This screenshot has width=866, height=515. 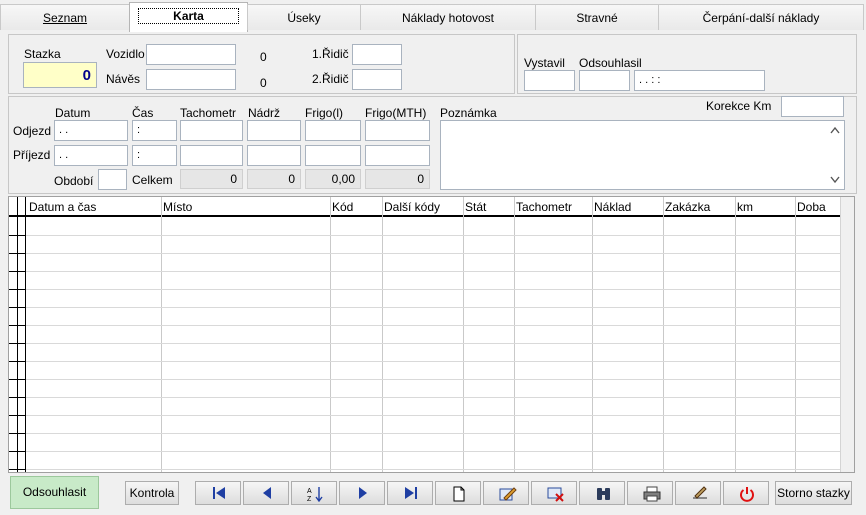 What do you see at coordinates (309, 491) in the screenshot?
I see `svg-text: A` at bounding box center [309, 491].